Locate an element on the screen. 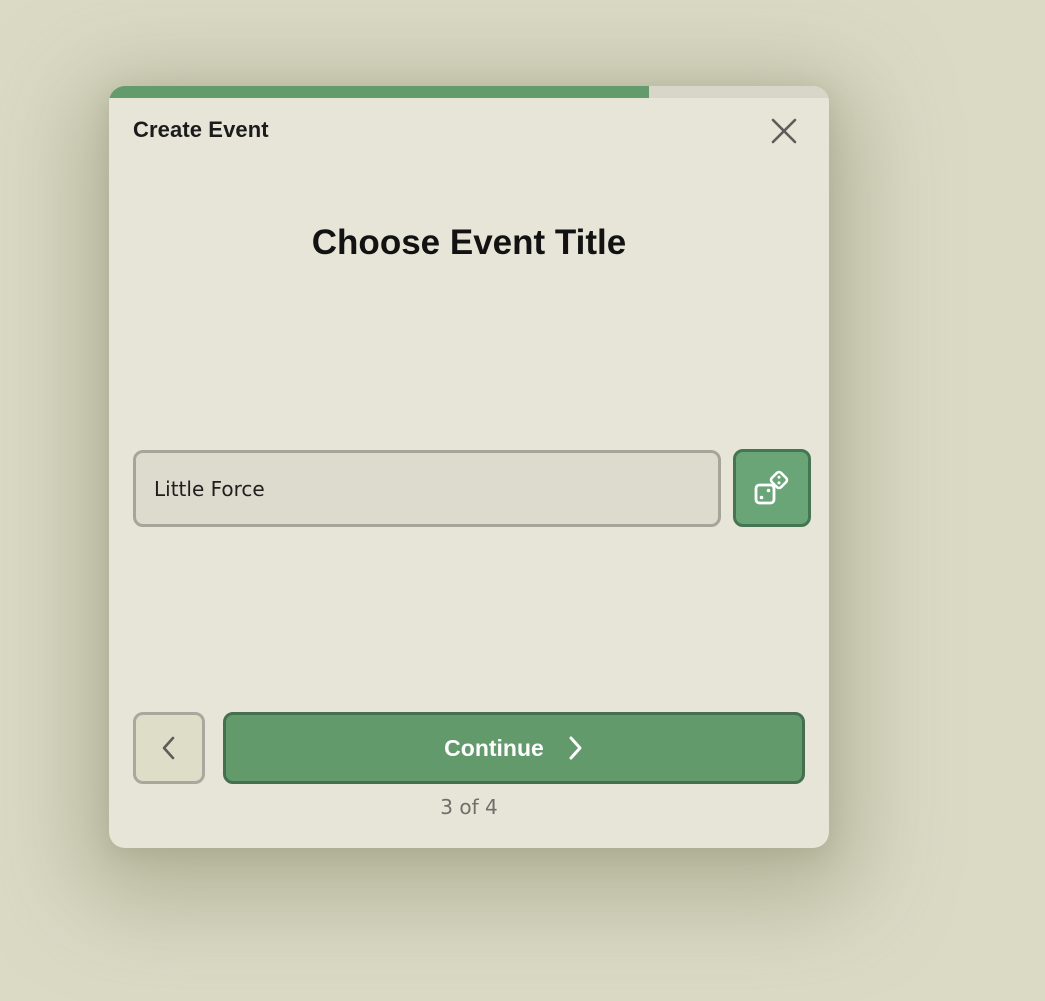 The image size is (1045, 1001). chevron-left-icon is located at coordinates (168, 748).